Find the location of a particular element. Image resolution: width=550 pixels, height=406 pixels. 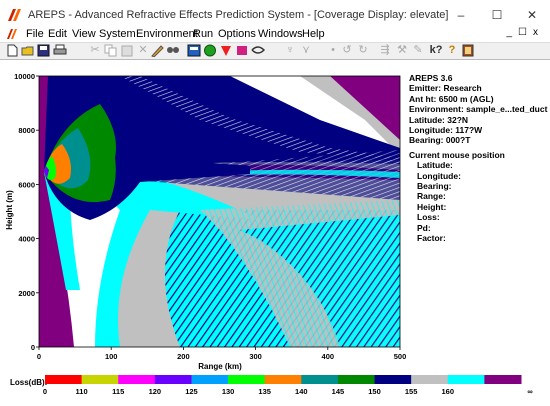

run-icon is located at coordinates (226, 50).